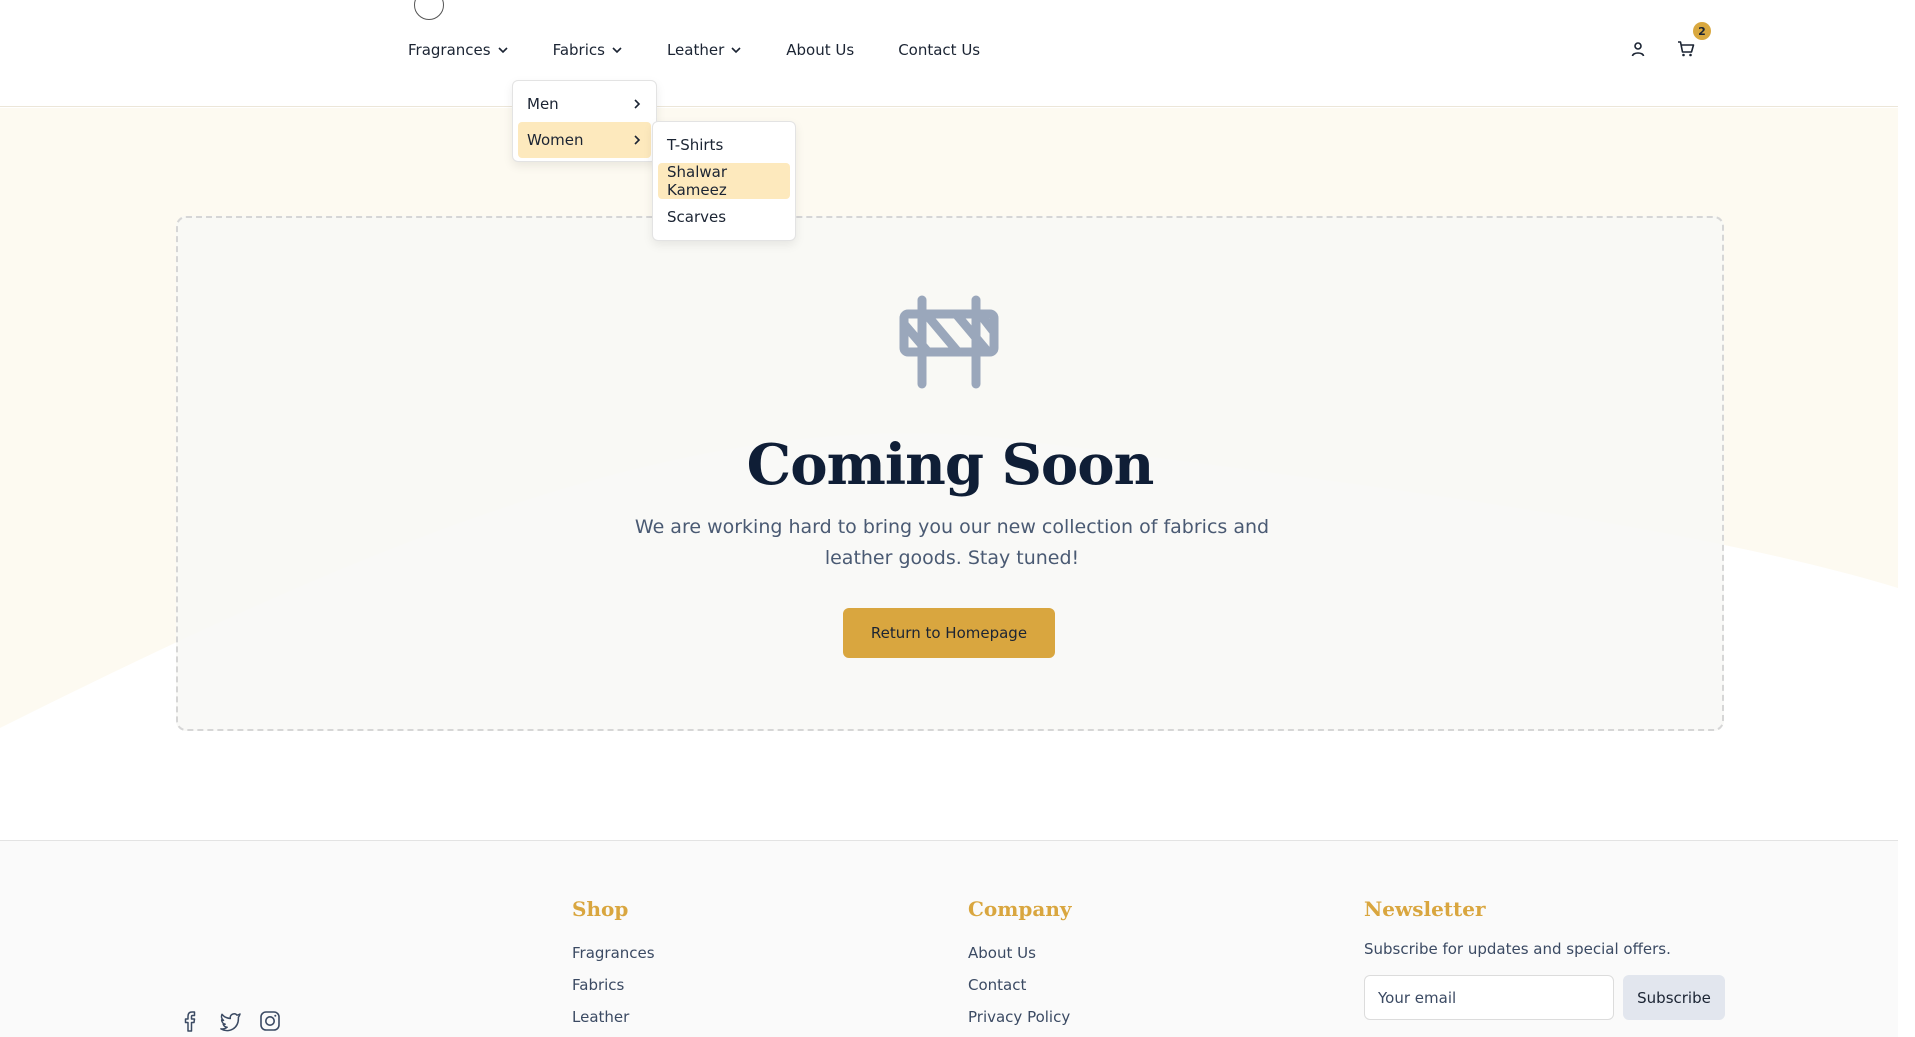 The width and height of the screenshot is (1915, 1037). I want to click on menu-item-label: Men, so click(543, 104).